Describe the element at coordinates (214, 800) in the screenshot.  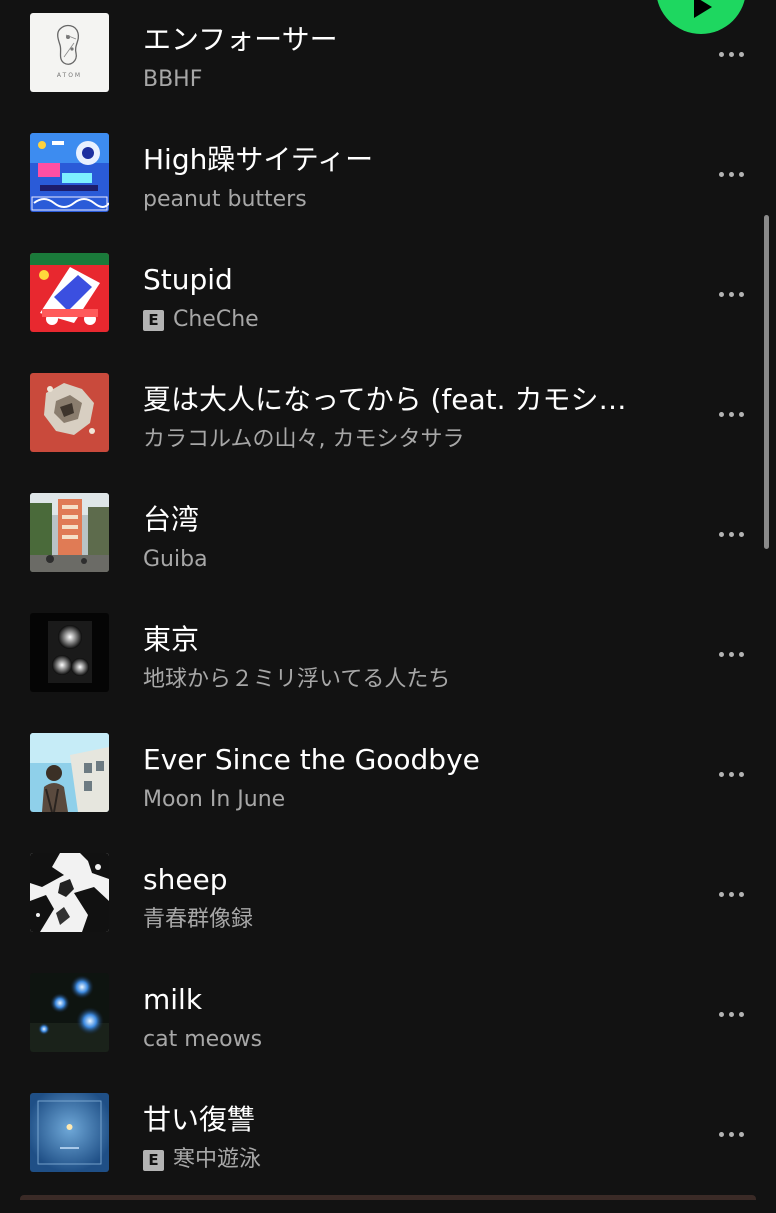
I see `track-artist: Moon In June` at that location.